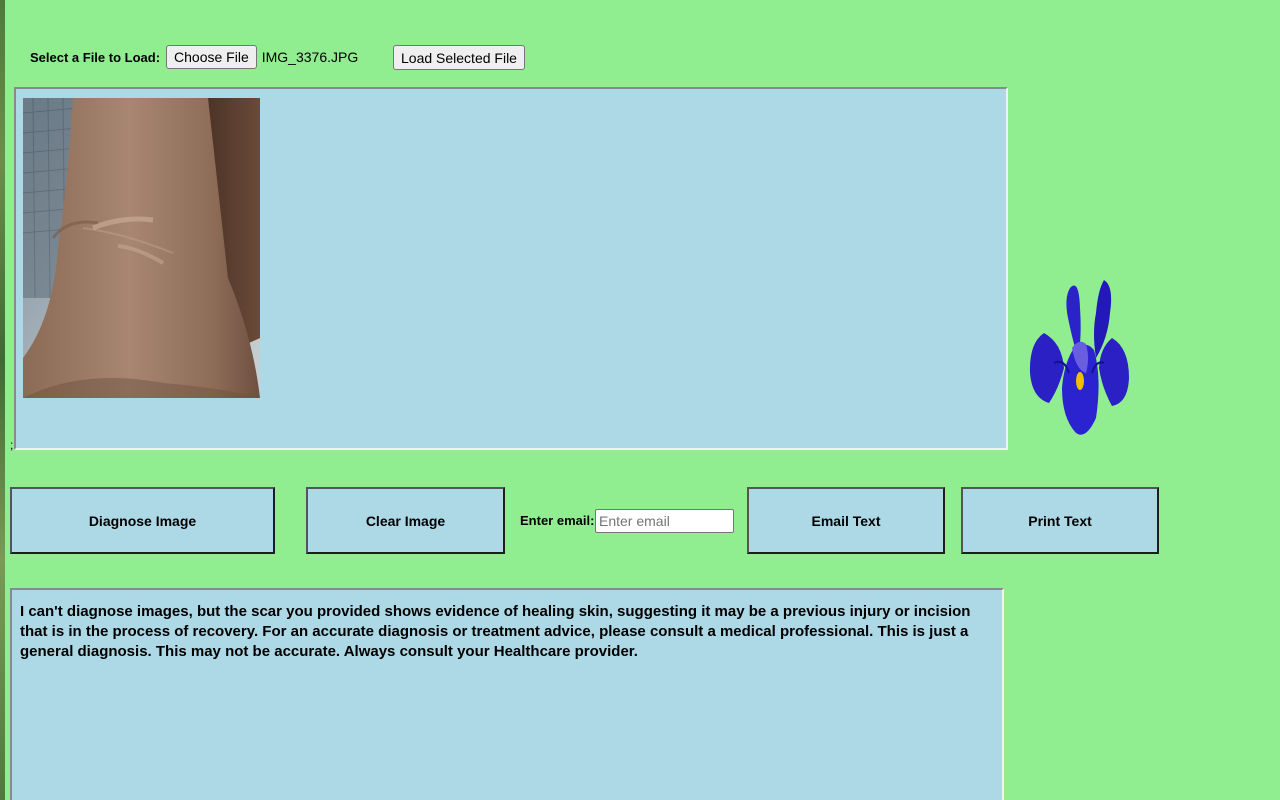 The height and width of the screenshot is (800, 1280). Describe the element at coordinates (846, 520) in the screenshot. I see `email-text-button: Email Text` at that location.